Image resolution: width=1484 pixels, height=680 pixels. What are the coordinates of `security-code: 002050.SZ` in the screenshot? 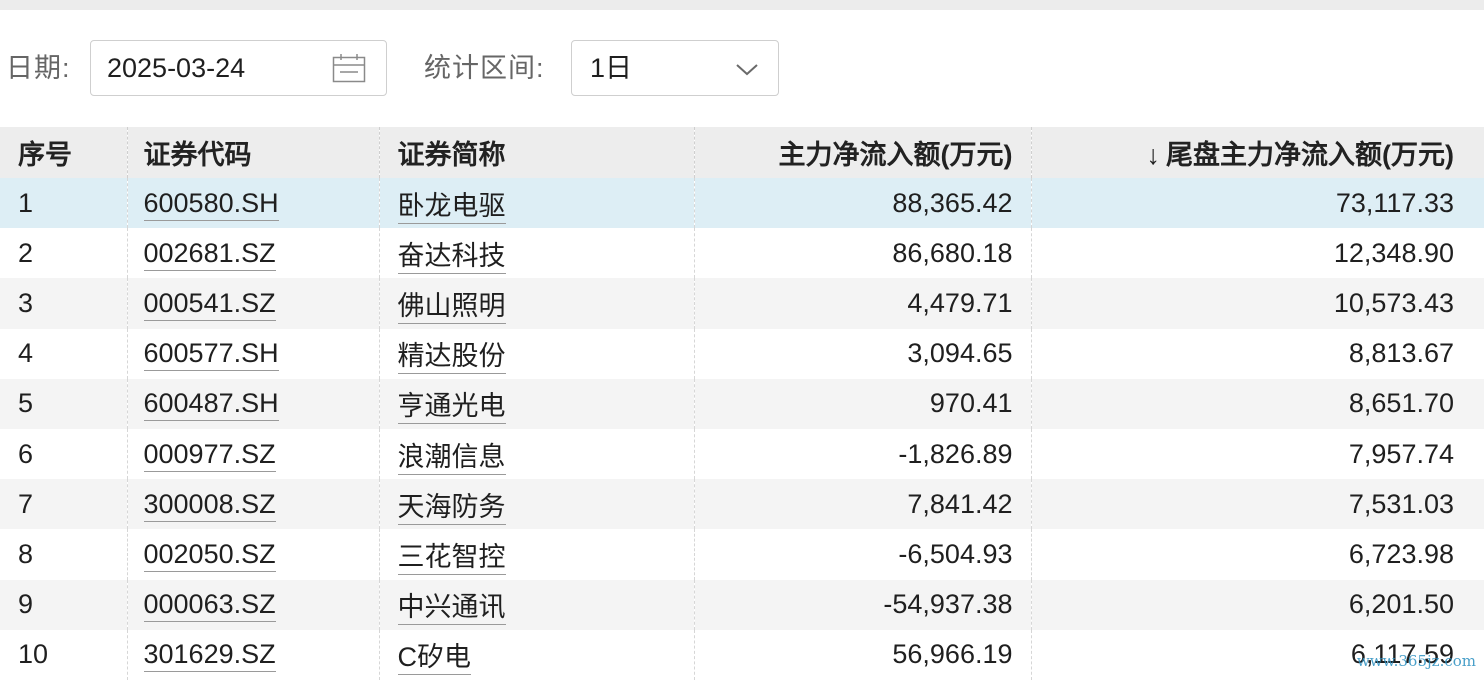 It's located at (210, 555).